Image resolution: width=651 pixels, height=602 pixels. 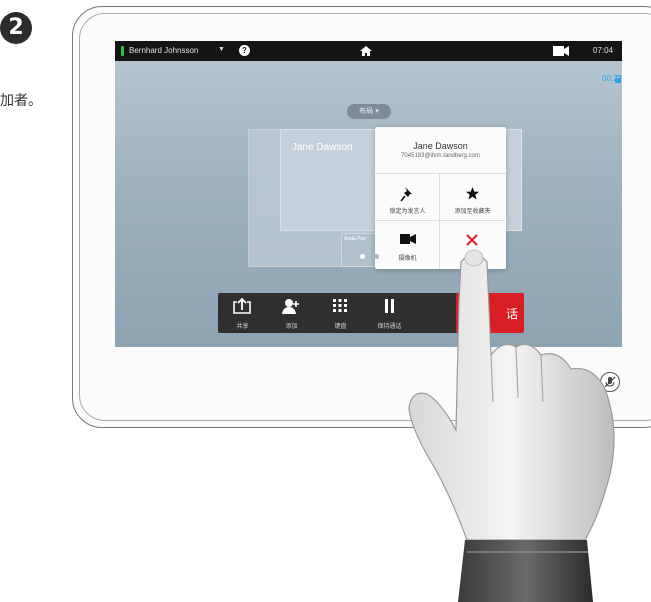 I want to click on hold-label: 保持通话, so click(x=389, y=326).